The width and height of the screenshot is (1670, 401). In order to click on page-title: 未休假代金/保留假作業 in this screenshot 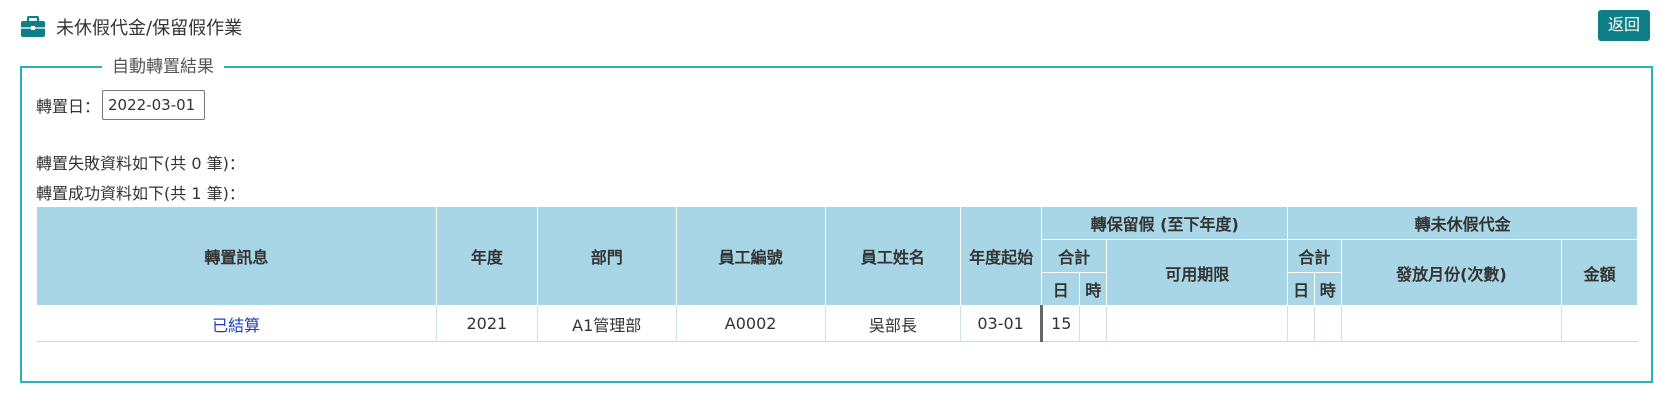, I will do `click(149, 28)`.